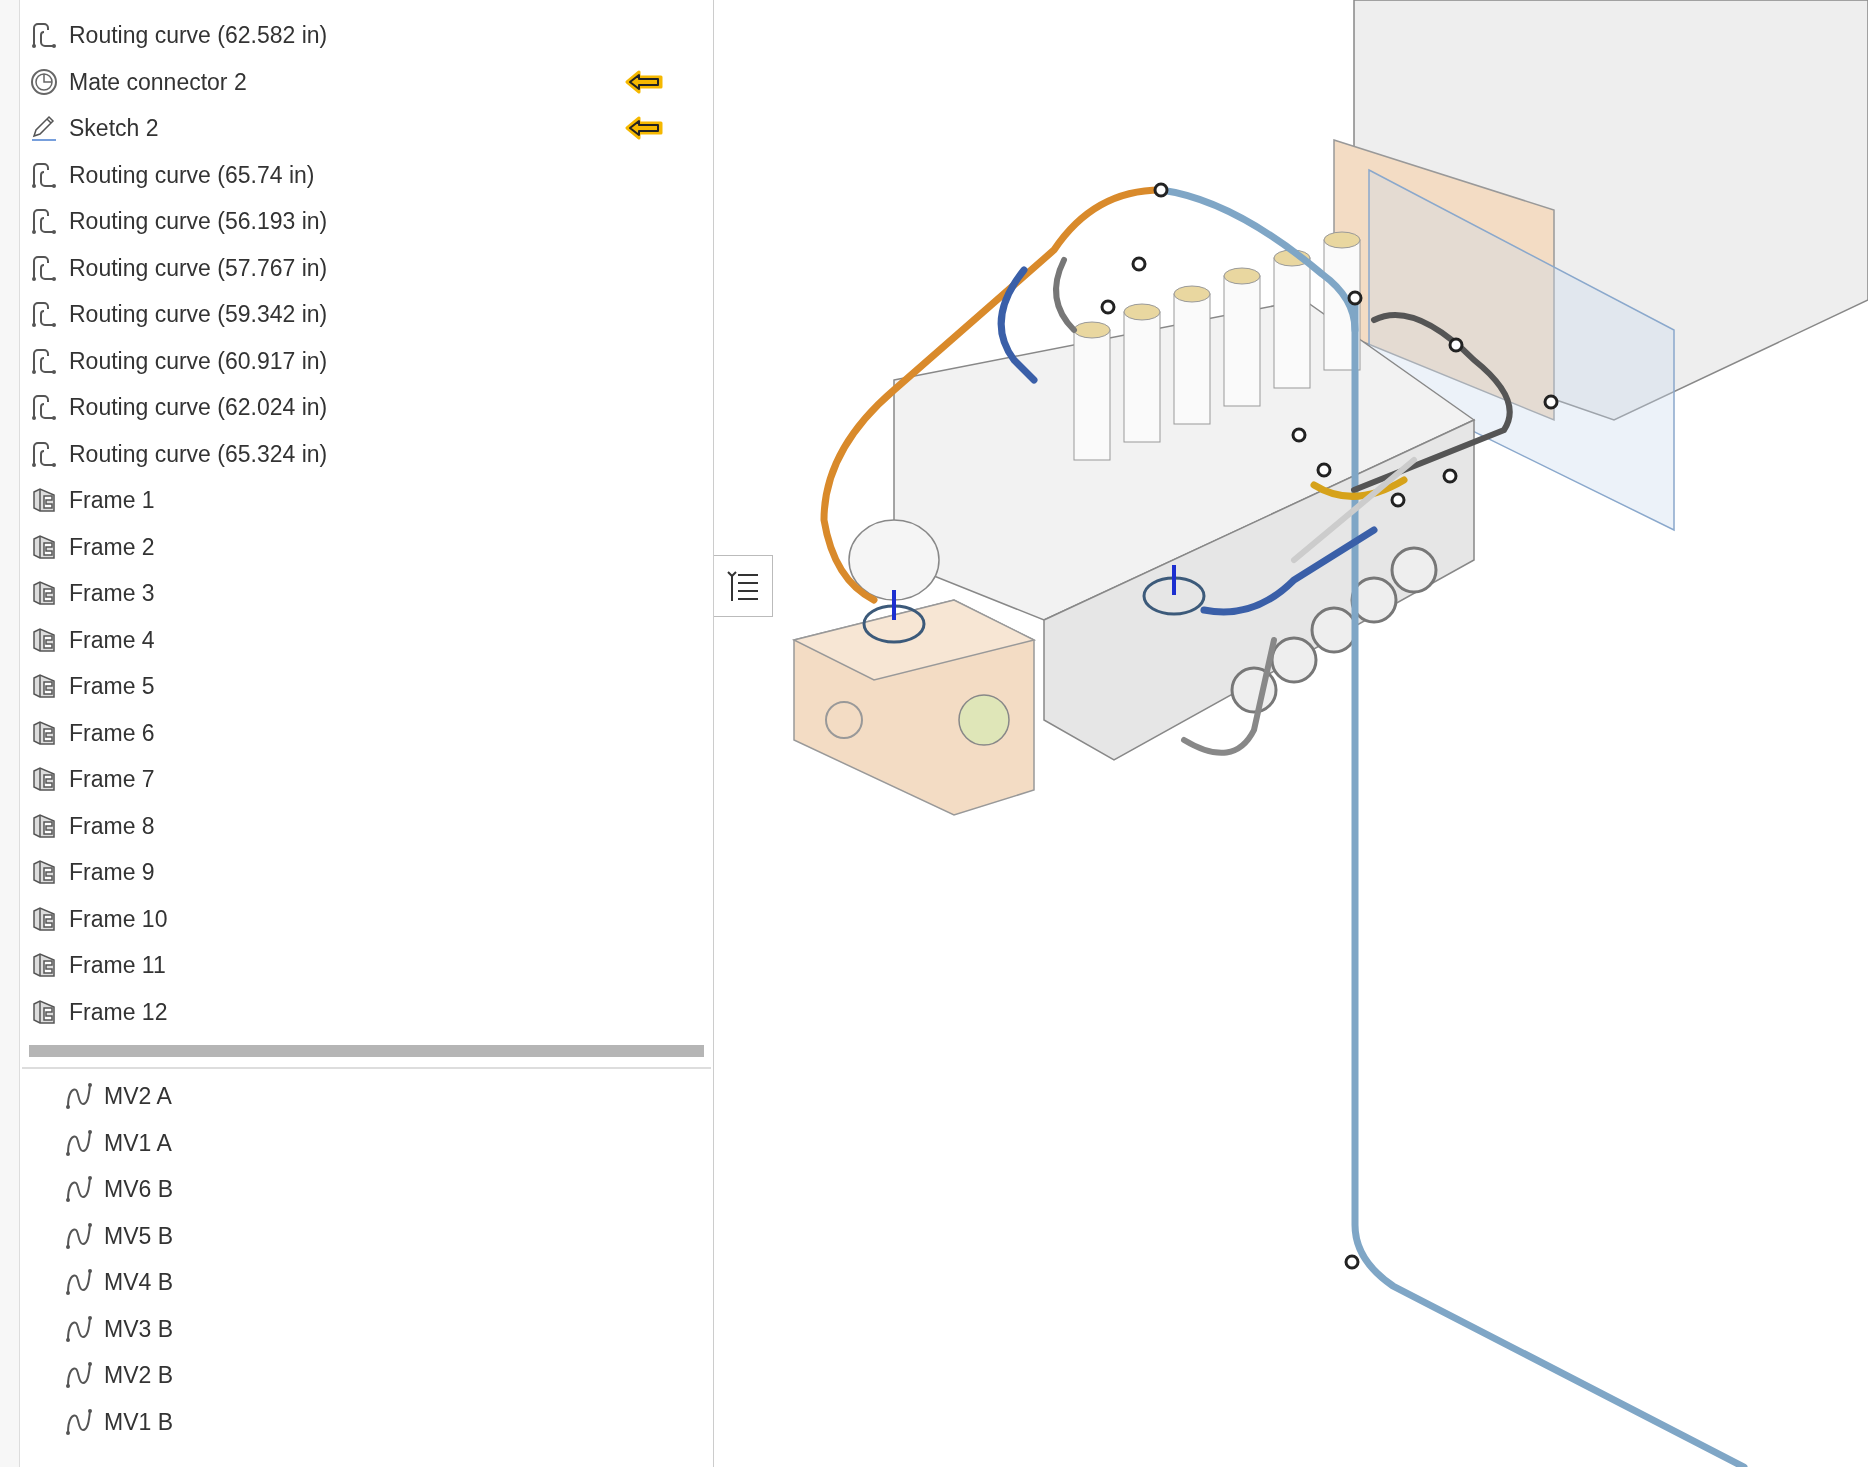 This screenshot has width=1868, height=1467. What do you see at coordinates (366, 314) in the screenshot?
I see `feature-tree-item: Routing curve (59.342 in)` at bounding box center [366, 314].